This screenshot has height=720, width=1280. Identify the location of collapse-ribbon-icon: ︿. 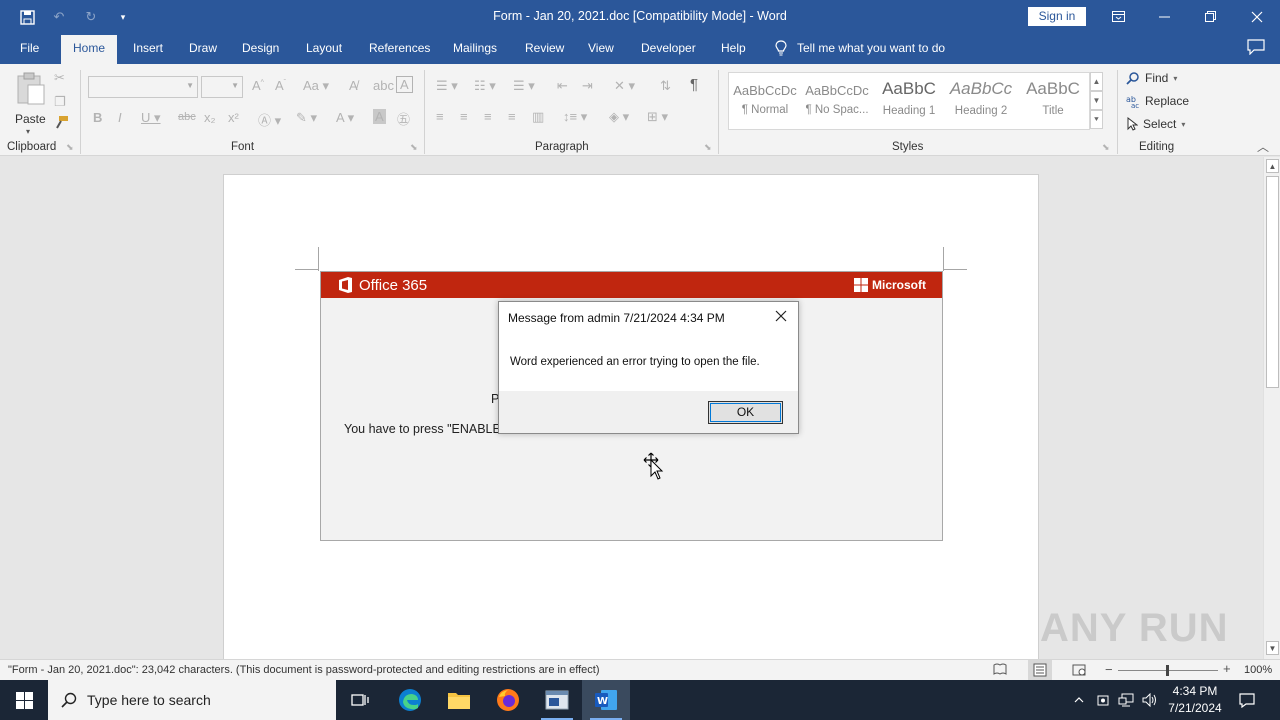
(1263, 146).